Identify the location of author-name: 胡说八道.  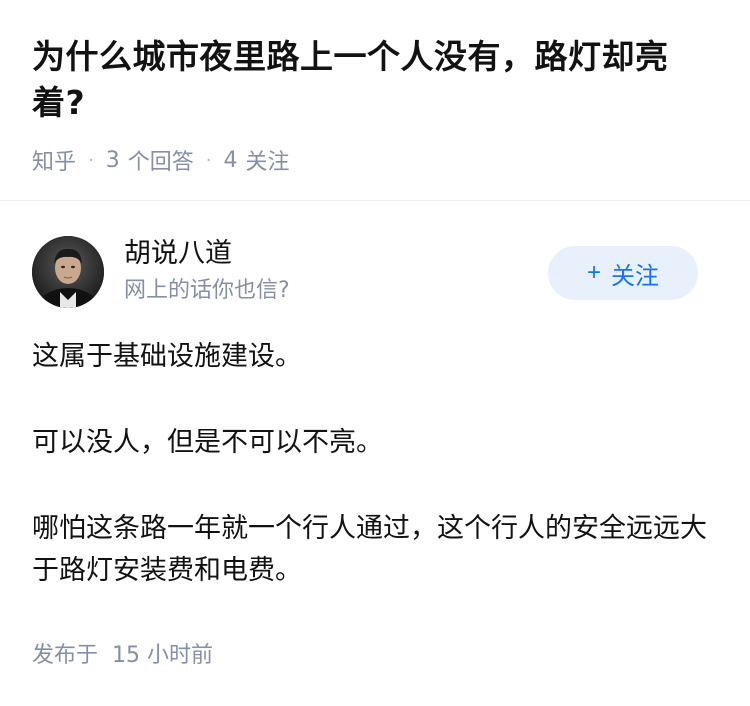
(178, 254).